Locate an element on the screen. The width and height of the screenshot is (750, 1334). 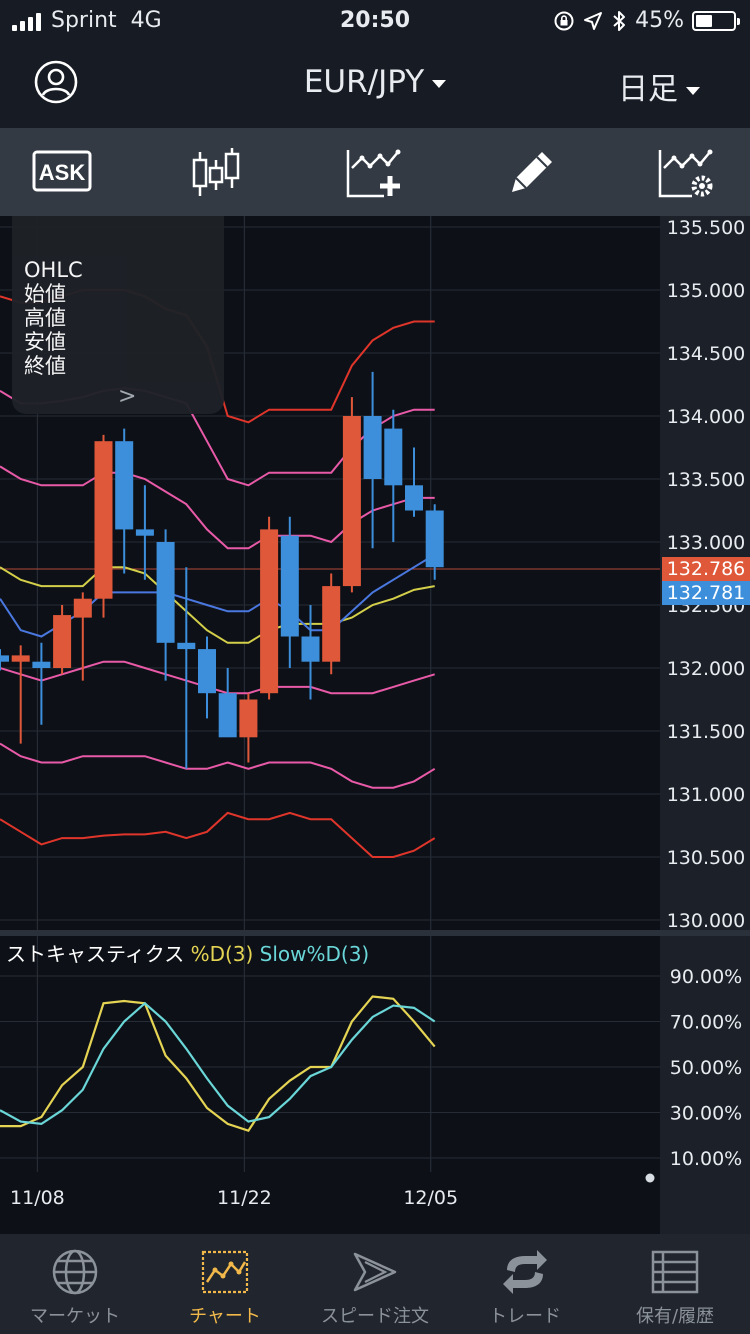
period-selector: 日足 is located at coordinates (659, 86).